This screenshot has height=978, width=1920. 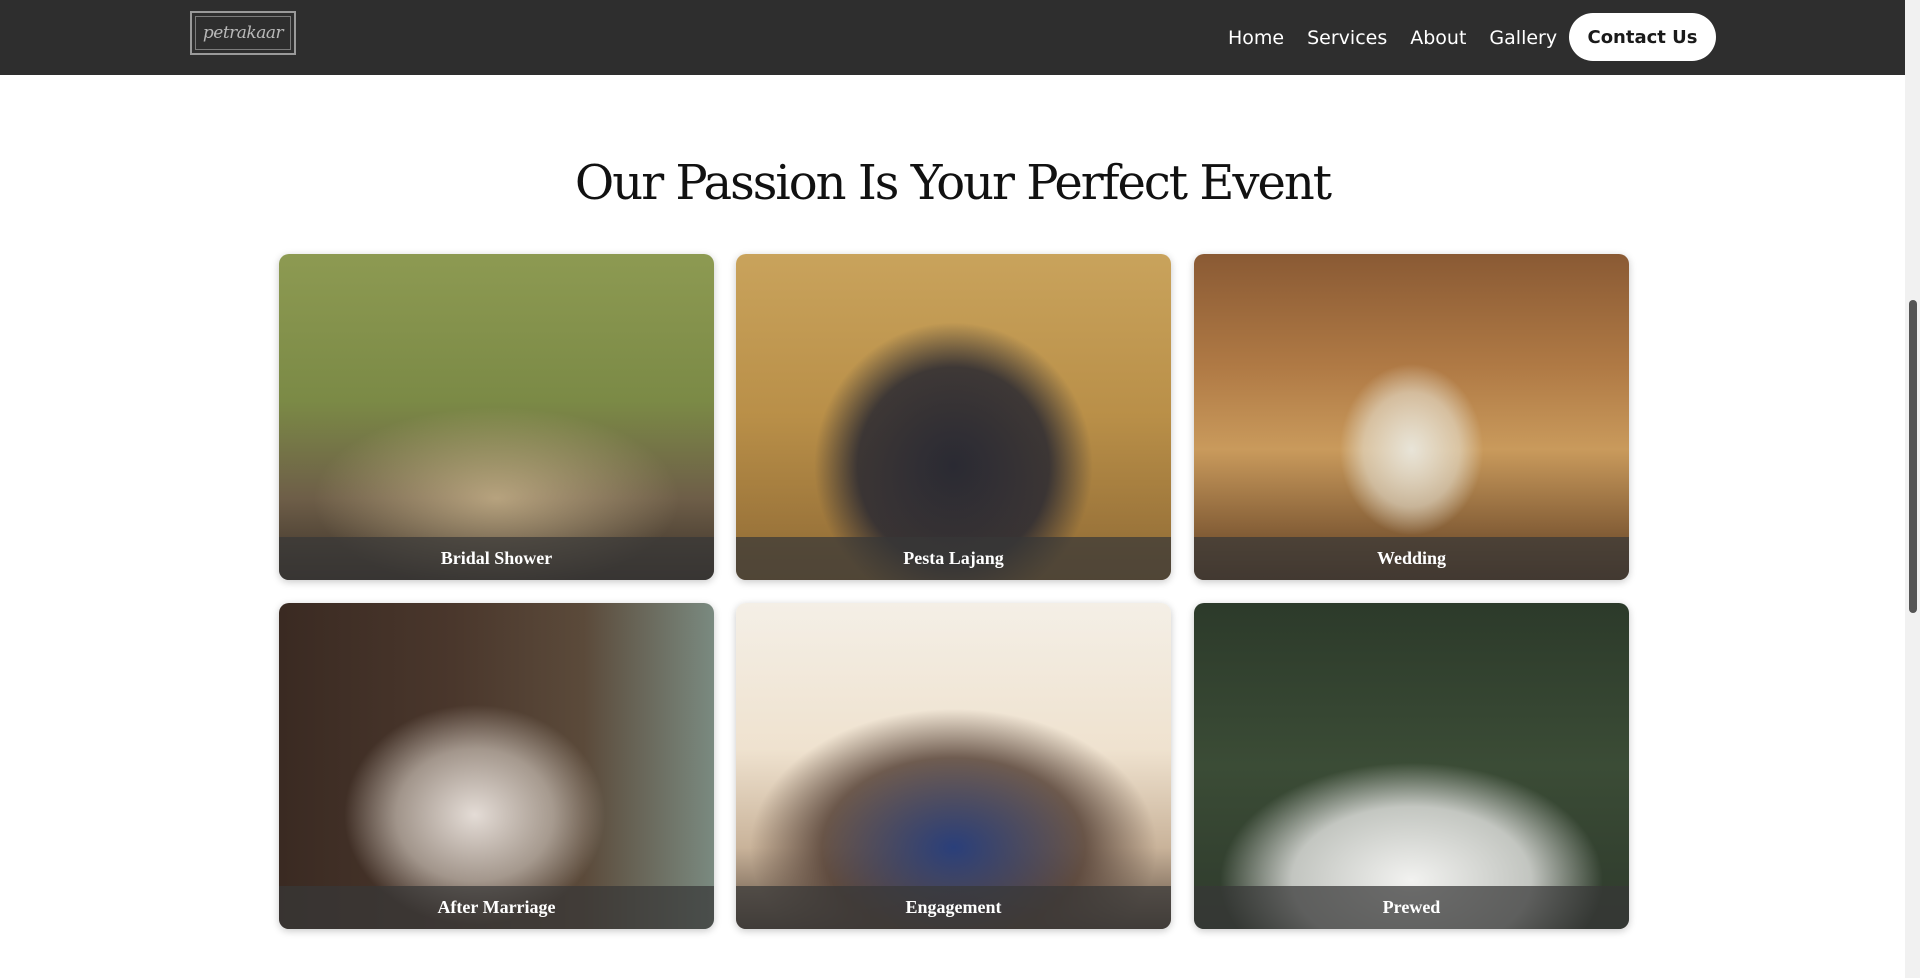 I want to click on engagement-photo, so click(x=953, y=766).